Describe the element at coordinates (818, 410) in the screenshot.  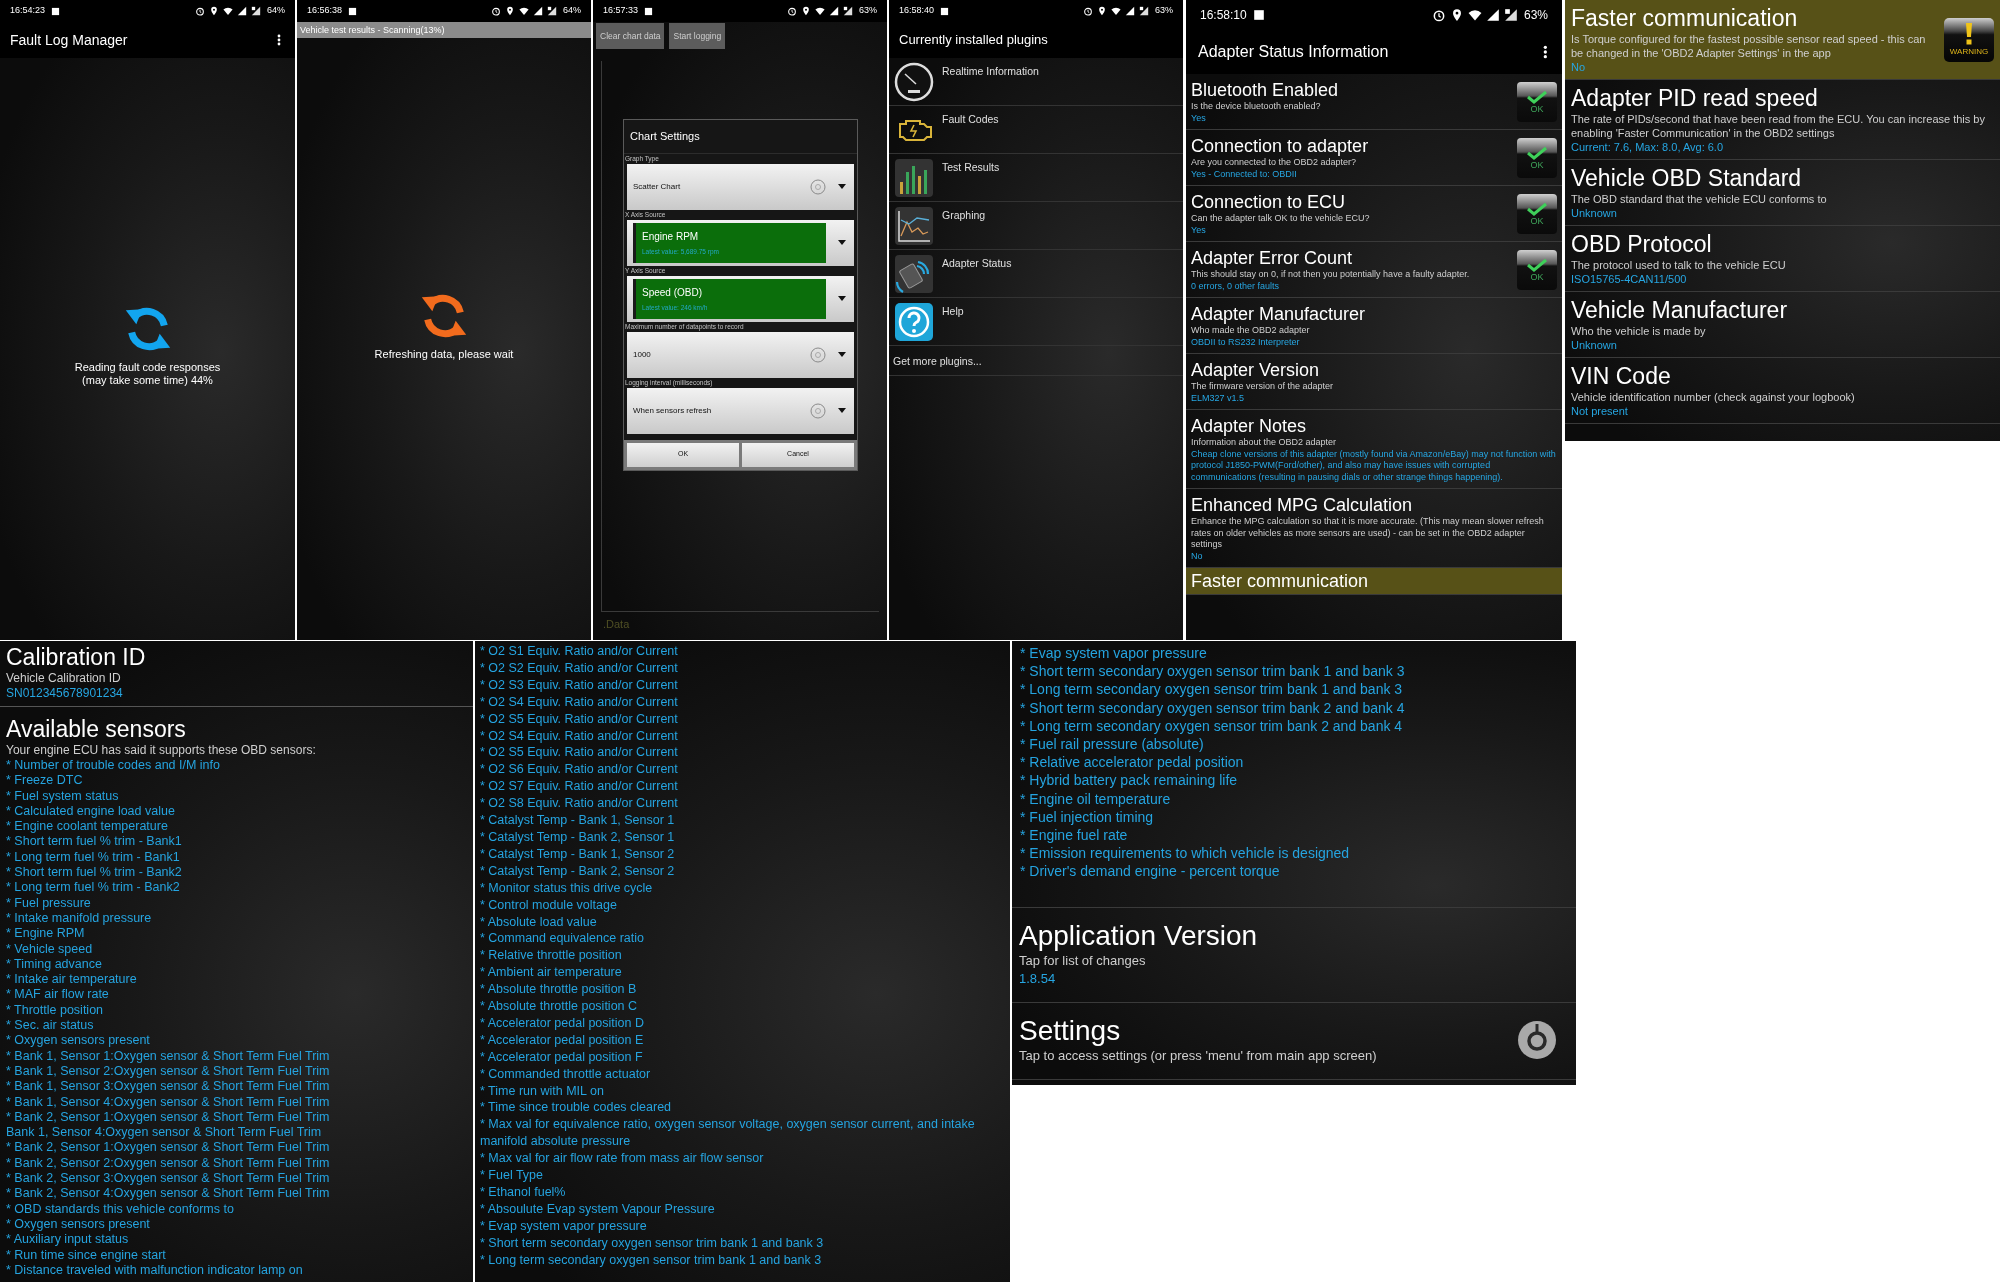
I see `radio-icon` at that location.